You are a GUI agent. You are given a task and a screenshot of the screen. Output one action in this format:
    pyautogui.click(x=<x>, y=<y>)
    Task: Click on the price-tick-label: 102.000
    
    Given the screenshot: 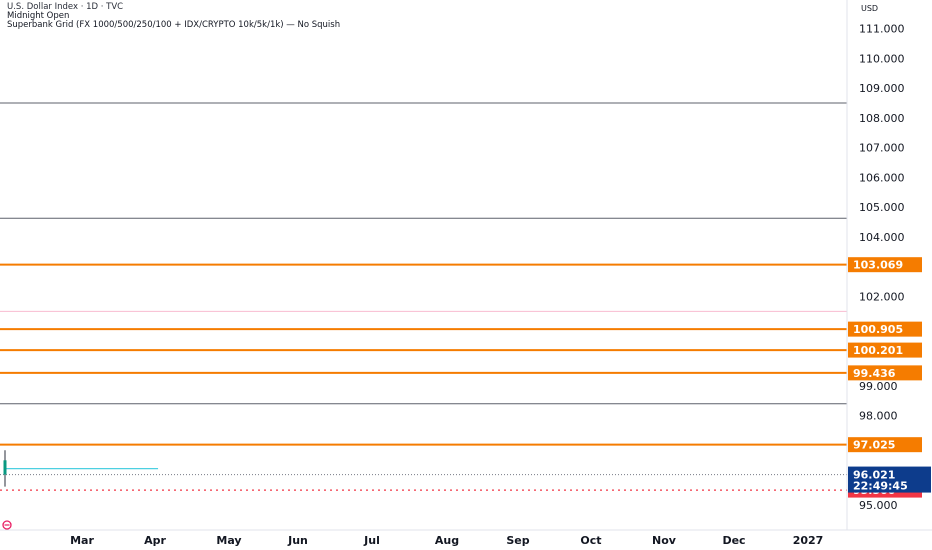 What is the action you would take?
    pyautogui.click(x=882, y=297)
    